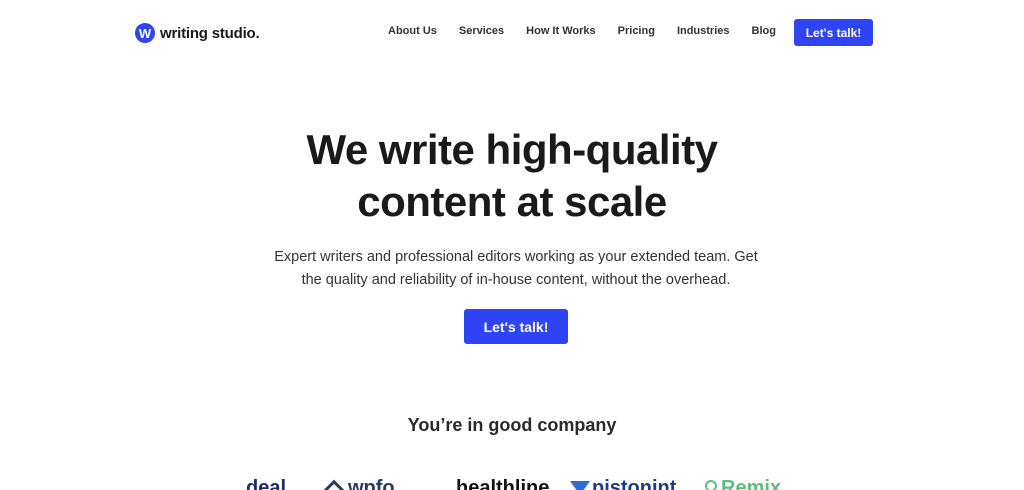 The image size is (1024, 490). I want to click on client-logos-row: deal wpfo healthline pistonint Remix, so click(512, 484).